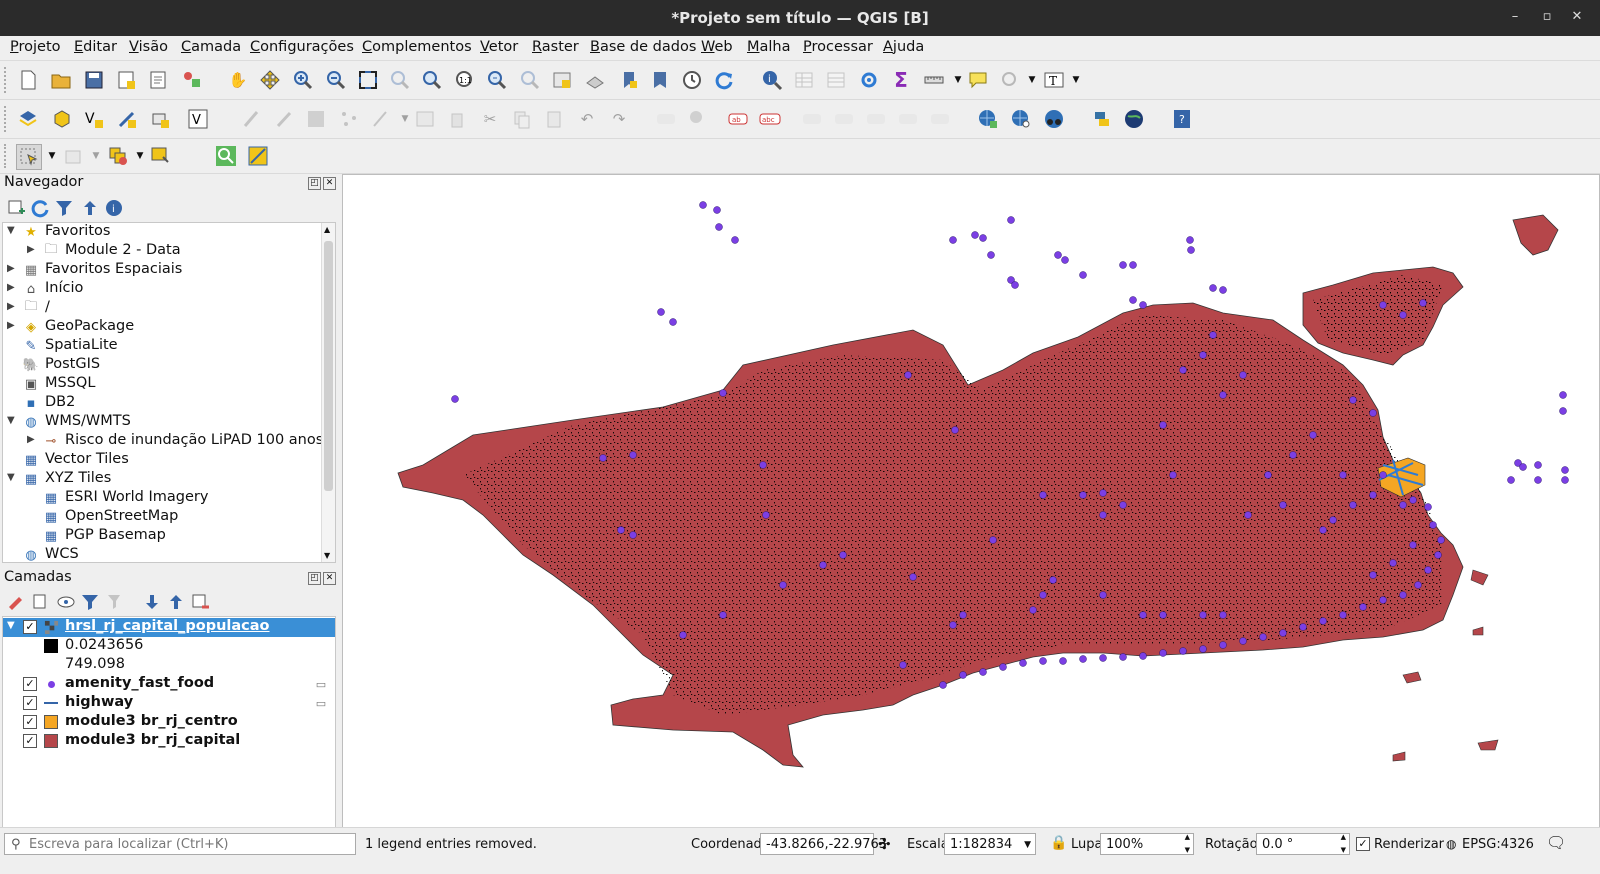 The height and width of the screenshot is (874, 1600). I want to click on locator-search-input: ⚲ Escreva para localizar (Ctrl+K), so click(180, 844).